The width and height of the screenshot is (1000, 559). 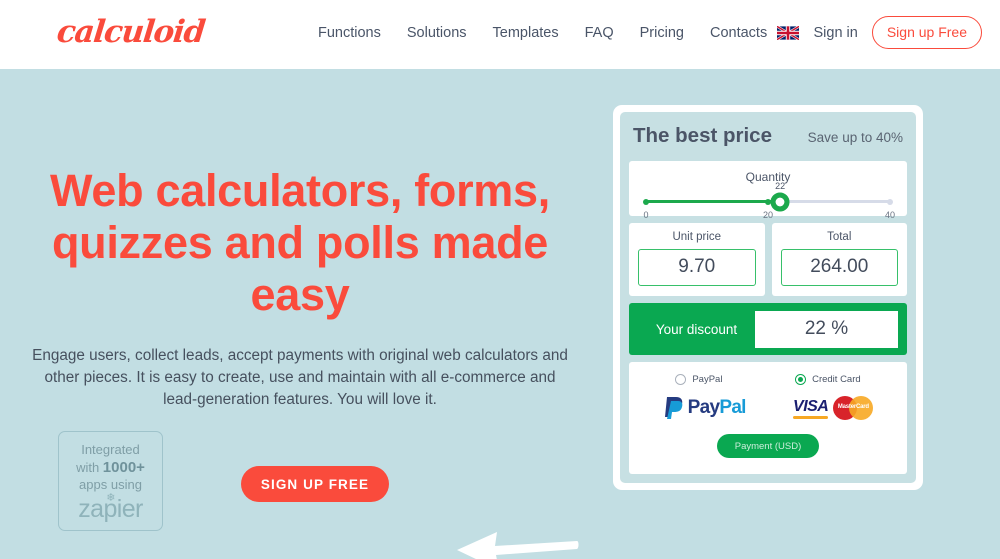 What do you see at coordinates (315, 484) in the screenshot?
I see `hero-sign-up-free-button: SIGN UP FREE` at bounding box center [315, 484].